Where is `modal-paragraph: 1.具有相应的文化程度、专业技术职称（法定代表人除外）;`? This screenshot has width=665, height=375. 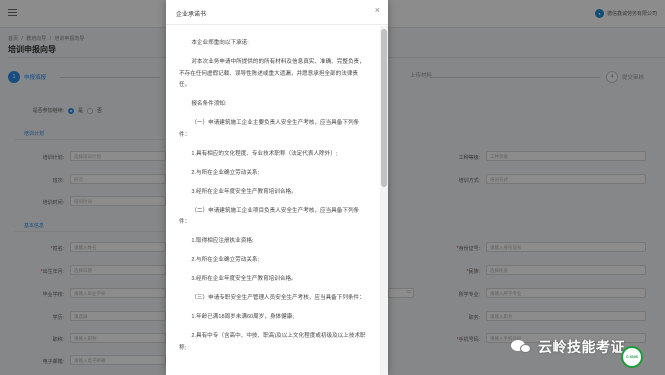
modal-paragraph: 1.具有相应的文化程度、专业技术职称（法定代表人除外）; is located at coordinates (264, 153).